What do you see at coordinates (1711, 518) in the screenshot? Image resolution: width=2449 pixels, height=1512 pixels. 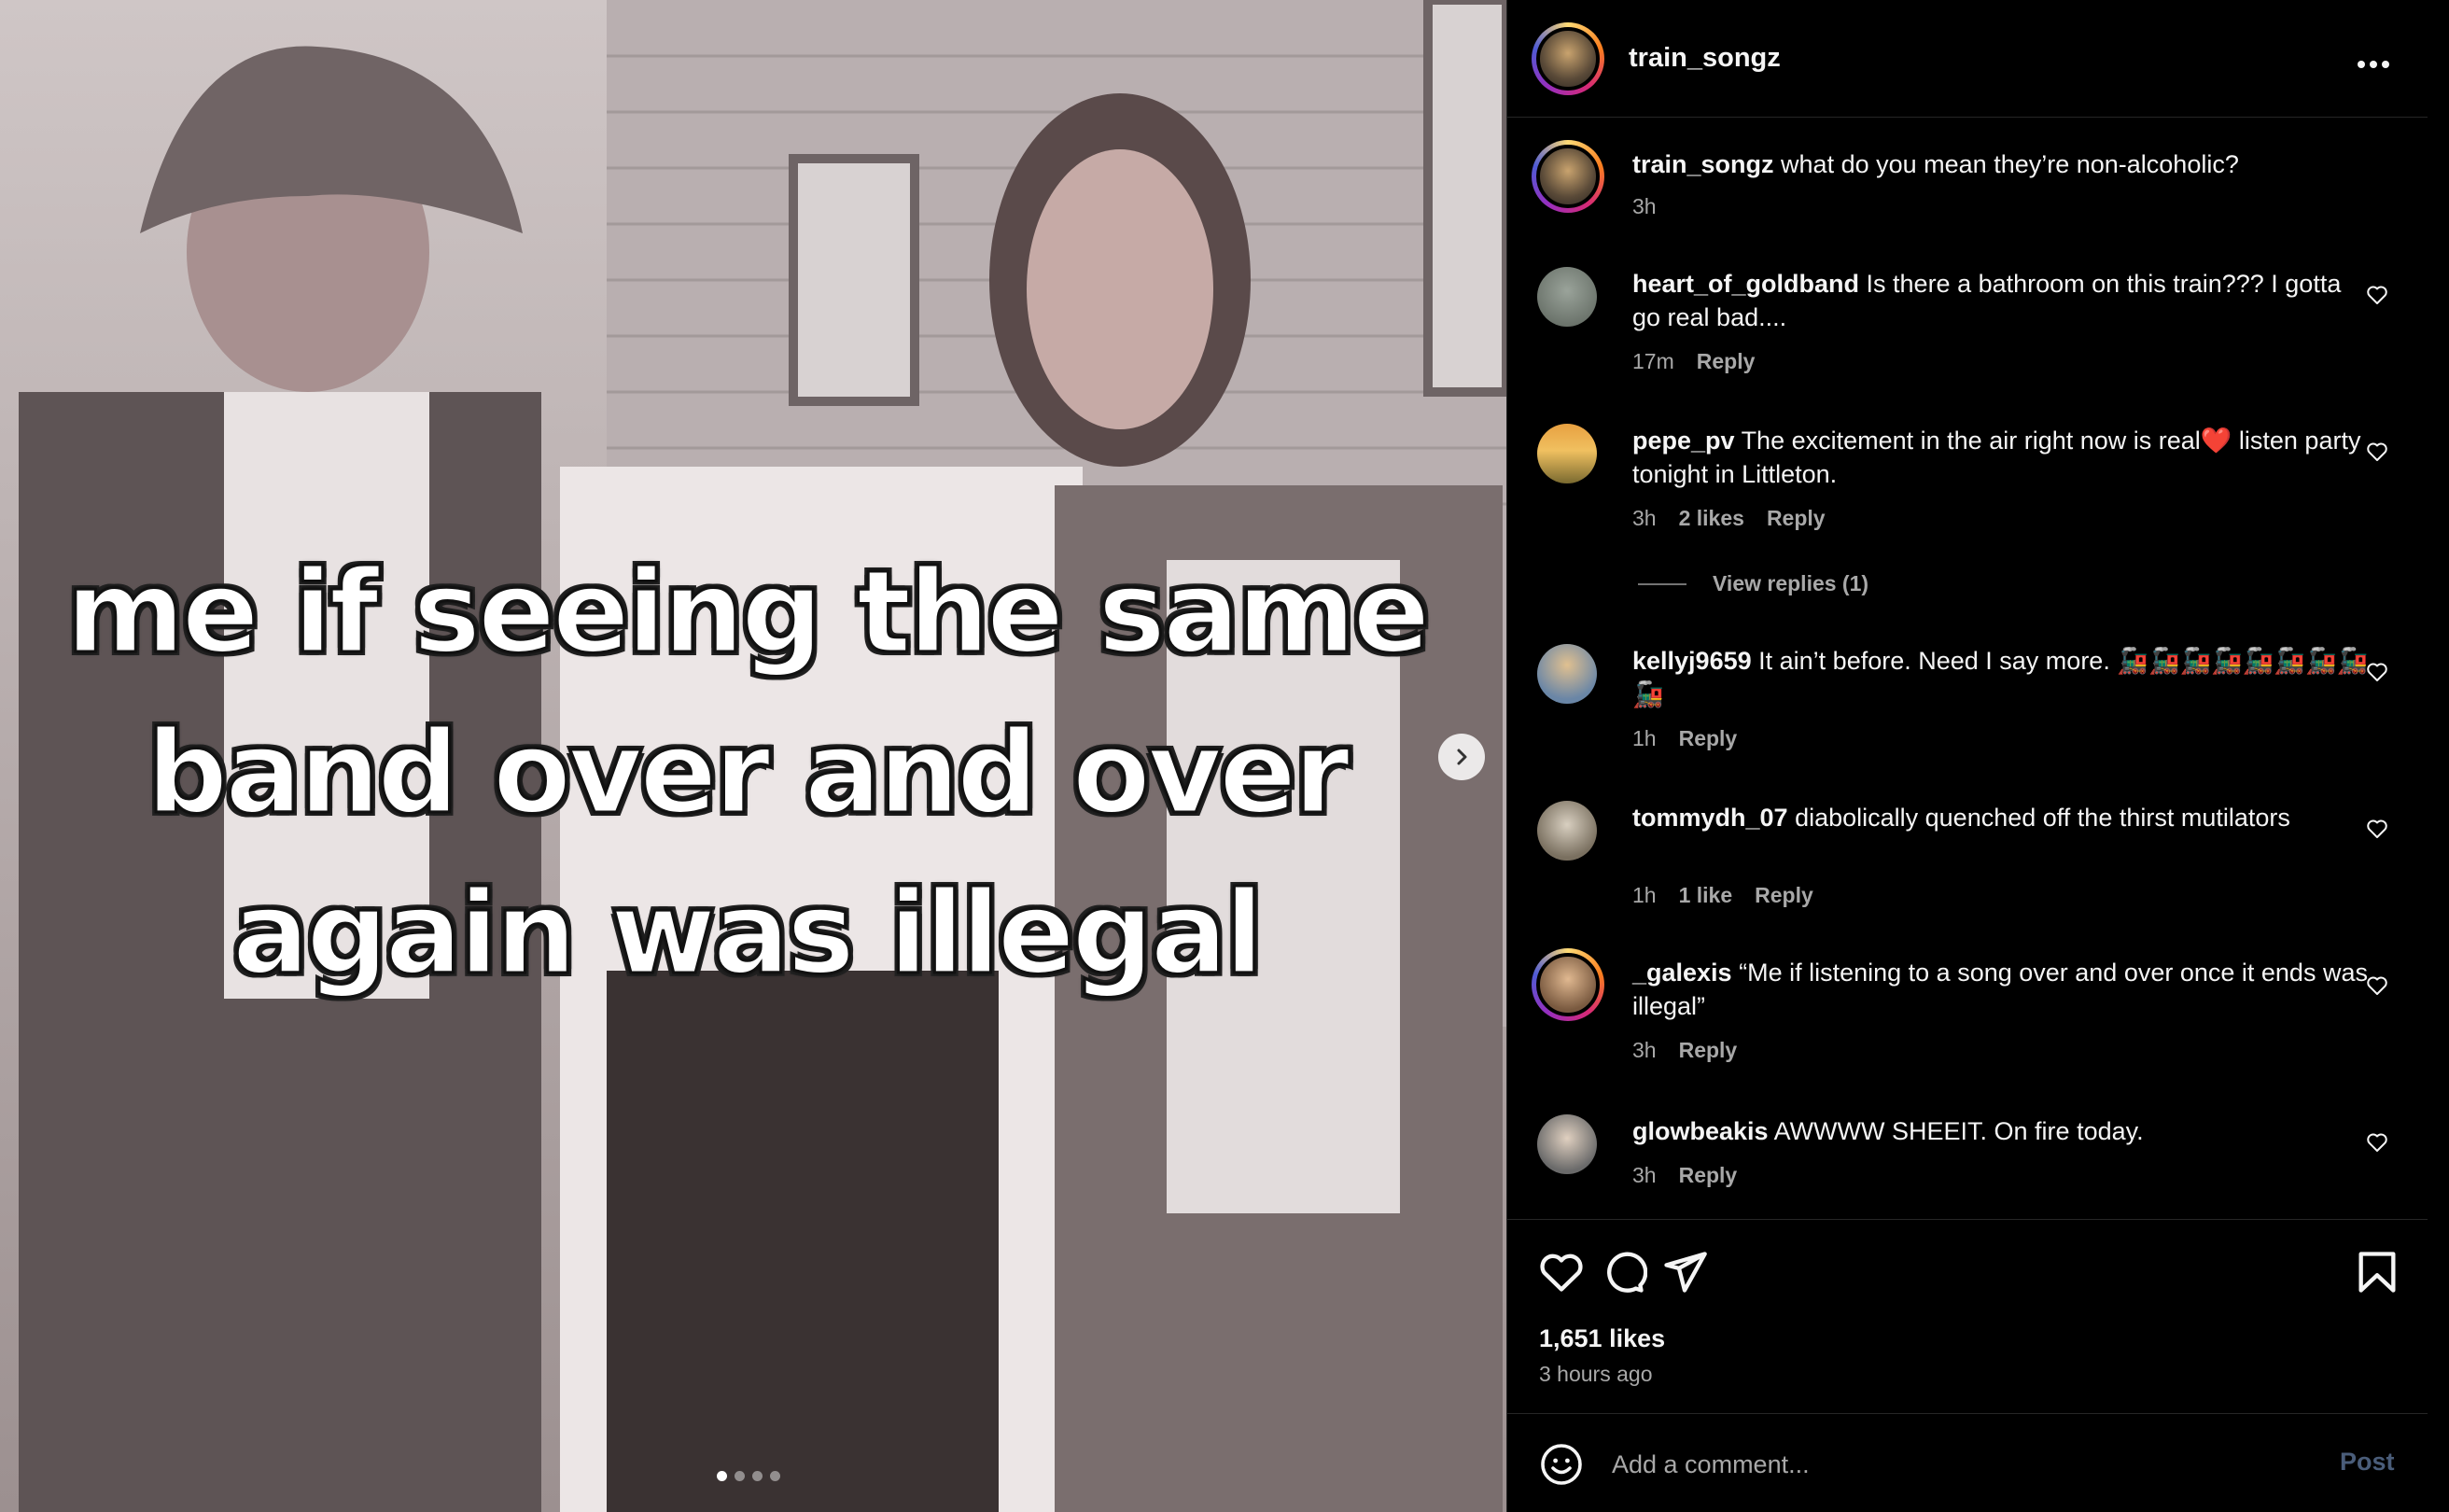 I see `comment-likes: 2 likes` at bounding box center [1711, 518].